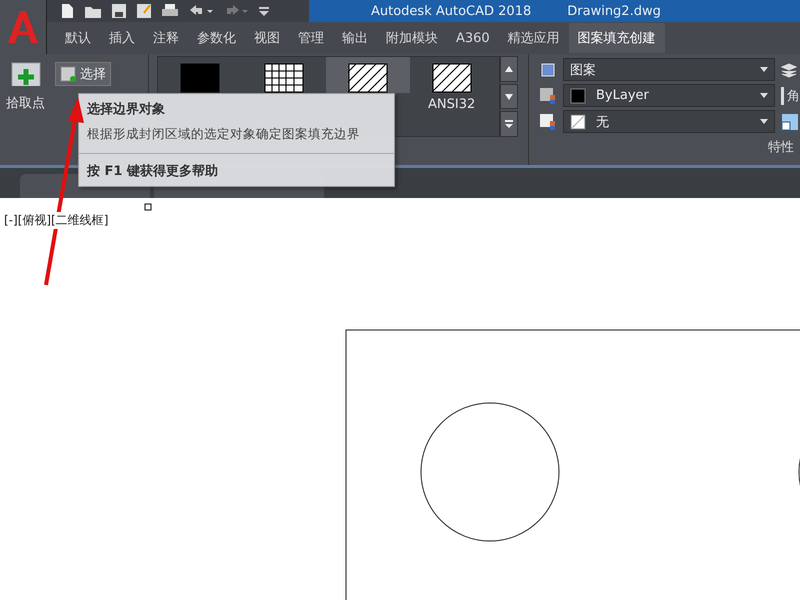  I want to click on tooltip-title: 选择边界对象, so click(126, 109).